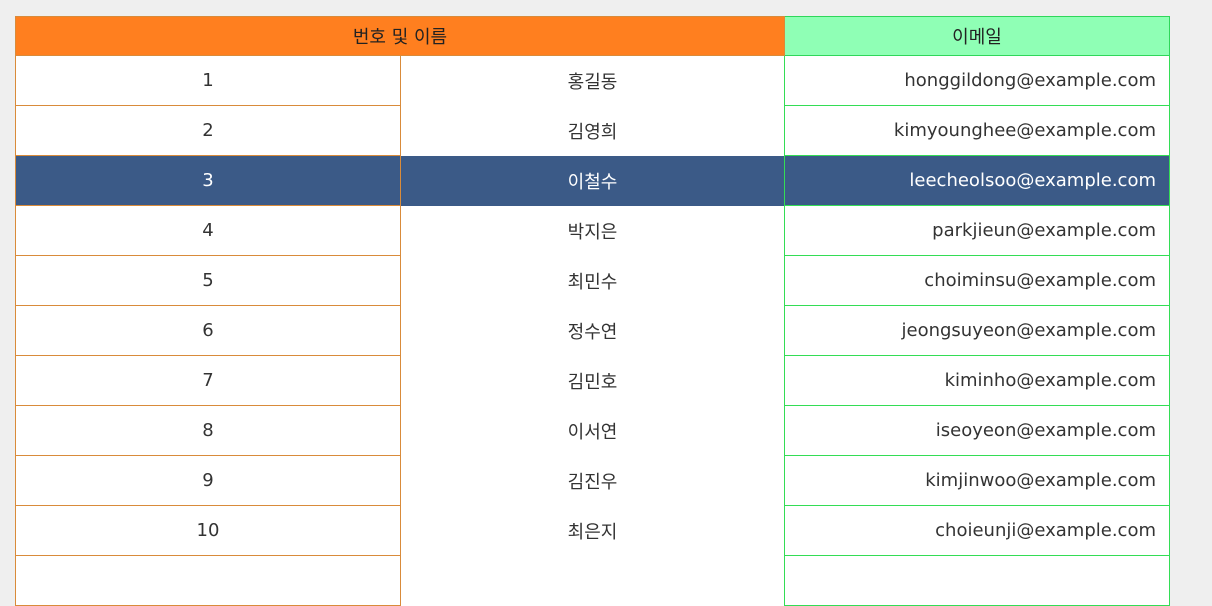 The height and width of the screenshot is (606, 1212). I want to click on cell-email: honggildong@example.com, so click(977, 80).